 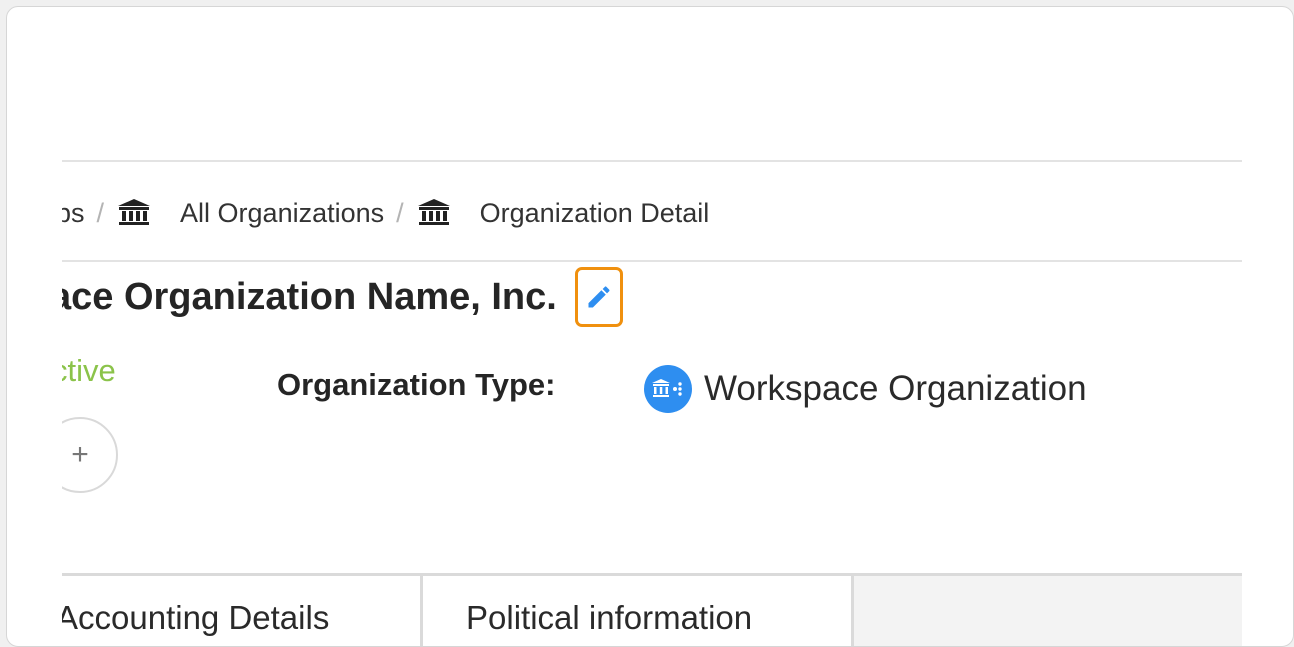 I want to click on breadcrumb-partial-item: ips, so click(x=73, y=213).